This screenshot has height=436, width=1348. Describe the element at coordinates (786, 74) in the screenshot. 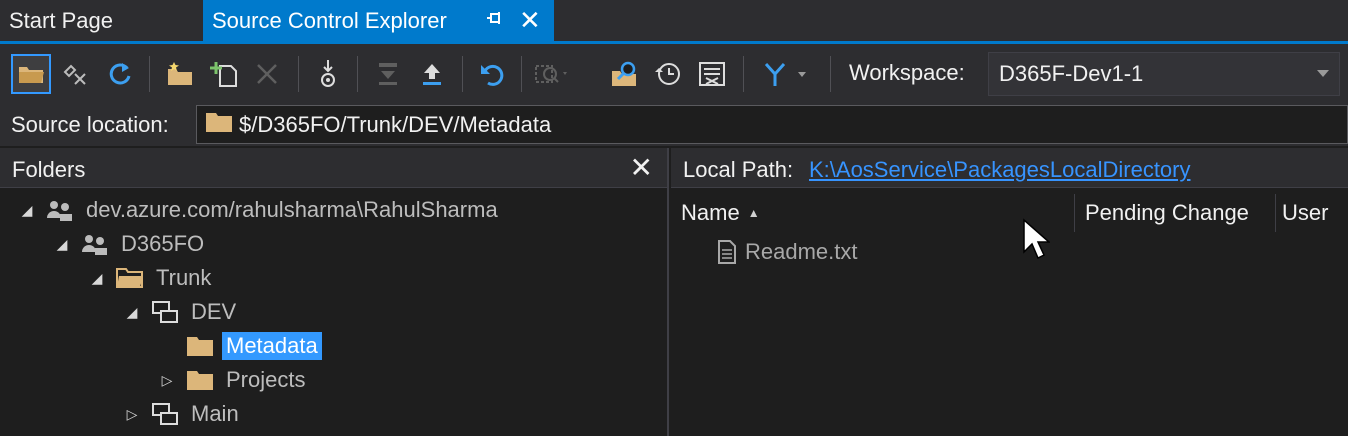

I see `branch-icon` at that location.